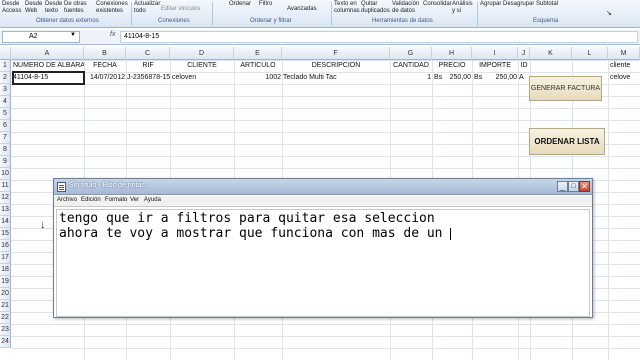 This screenshot has height=360, width=640. What do you see at coordinates (258, 66) in the screenshot?
I see `header-articulo: ARTICULO` at bounding box center [258, 66].